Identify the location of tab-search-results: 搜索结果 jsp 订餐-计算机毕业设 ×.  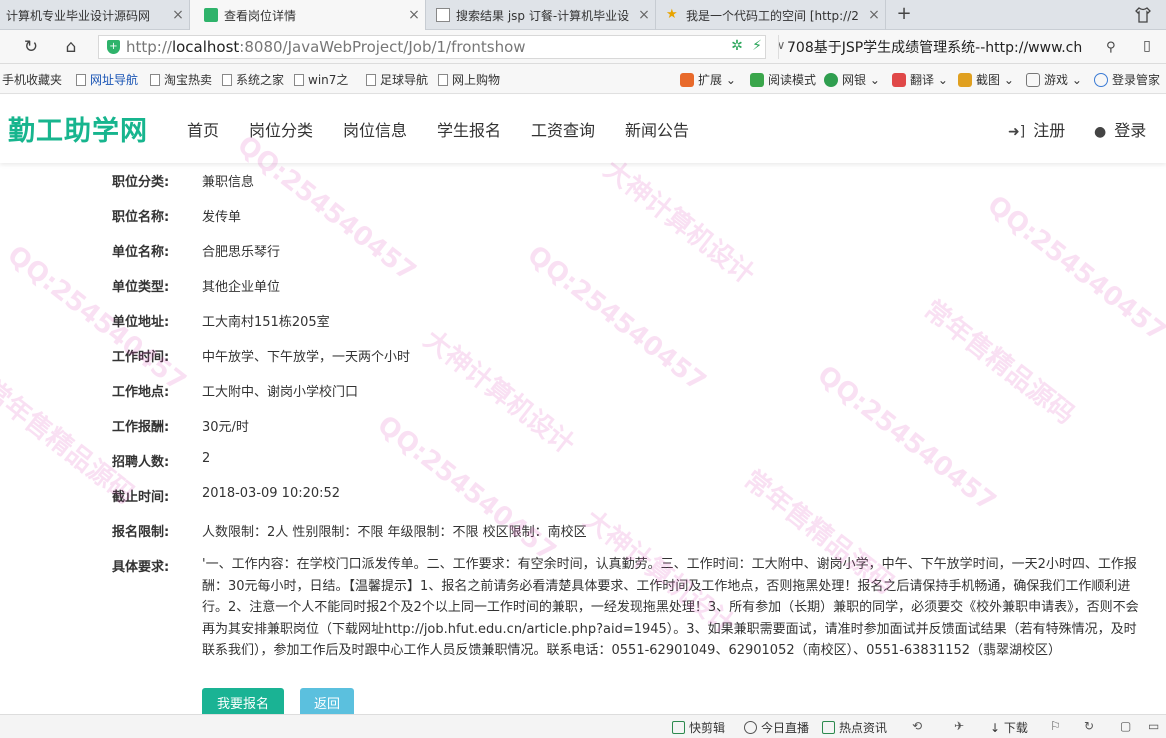
(541, 15).